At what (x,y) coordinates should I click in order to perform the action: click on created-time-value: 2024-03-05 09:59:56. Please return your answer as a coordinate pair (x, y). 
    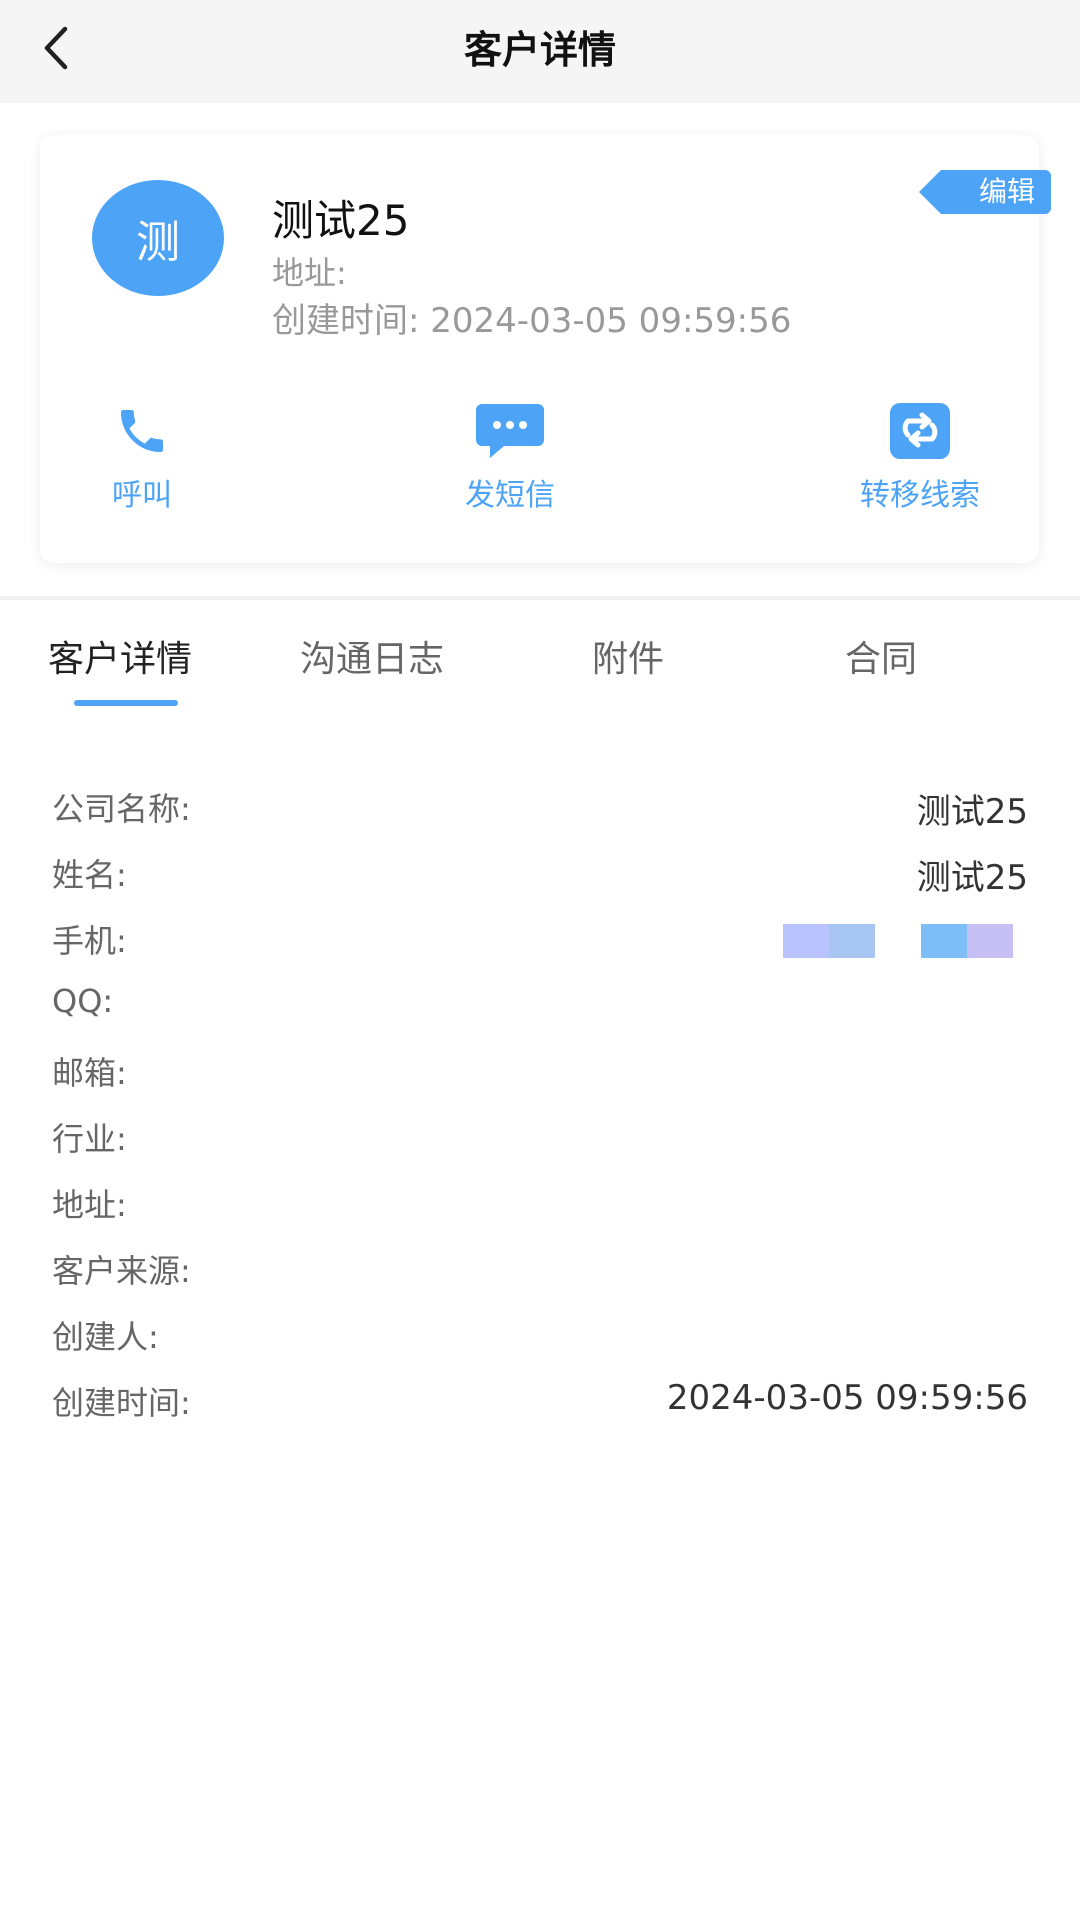
    Looking at the image, I should click on (611, 321).